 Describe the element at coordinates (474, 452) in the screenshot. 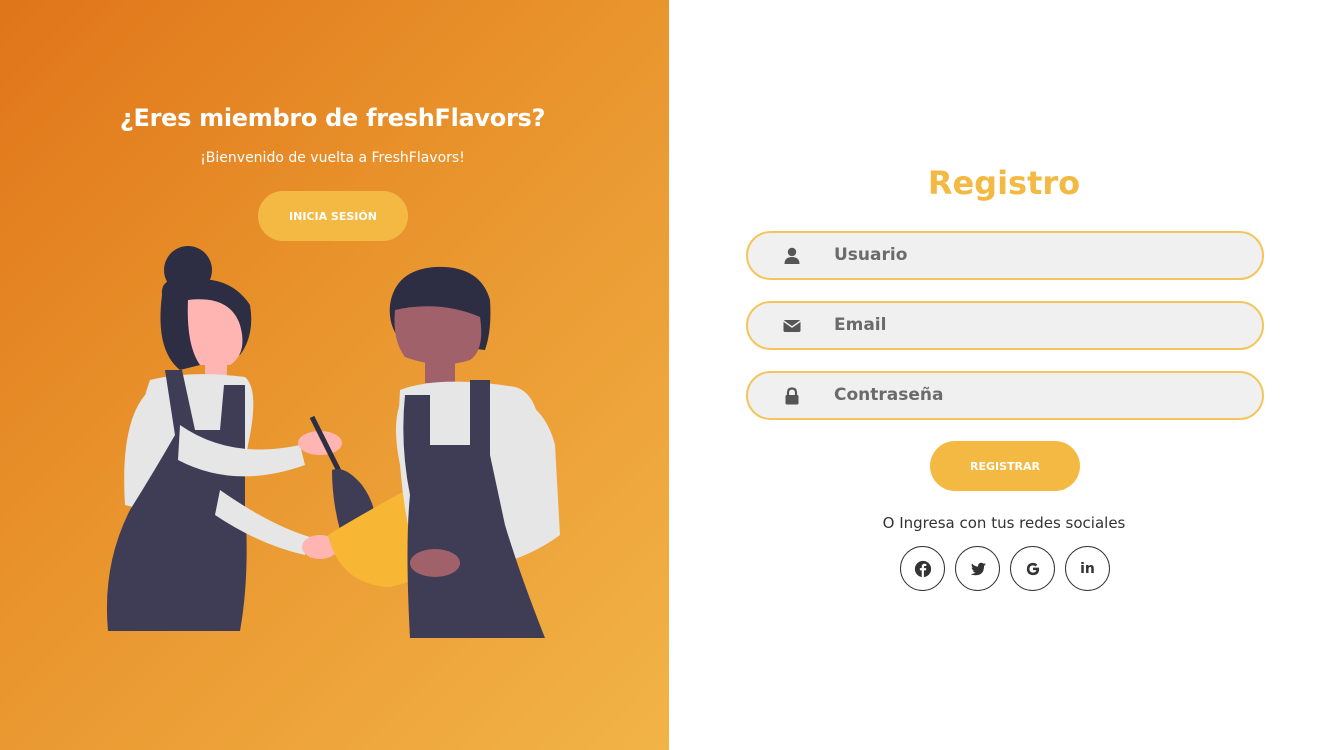

I see `man-figure` at that location.